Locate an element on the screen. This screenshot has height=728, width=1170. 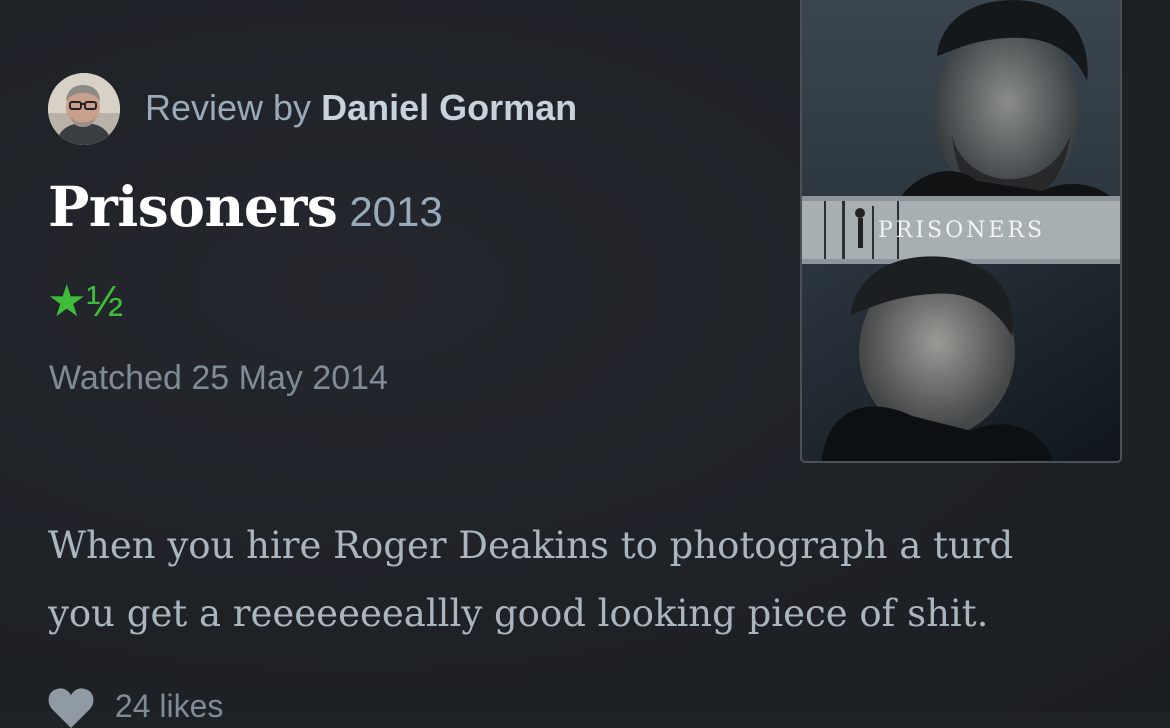
review-byline: Review by Daniel Gorman is located at coordinates (361, 108).